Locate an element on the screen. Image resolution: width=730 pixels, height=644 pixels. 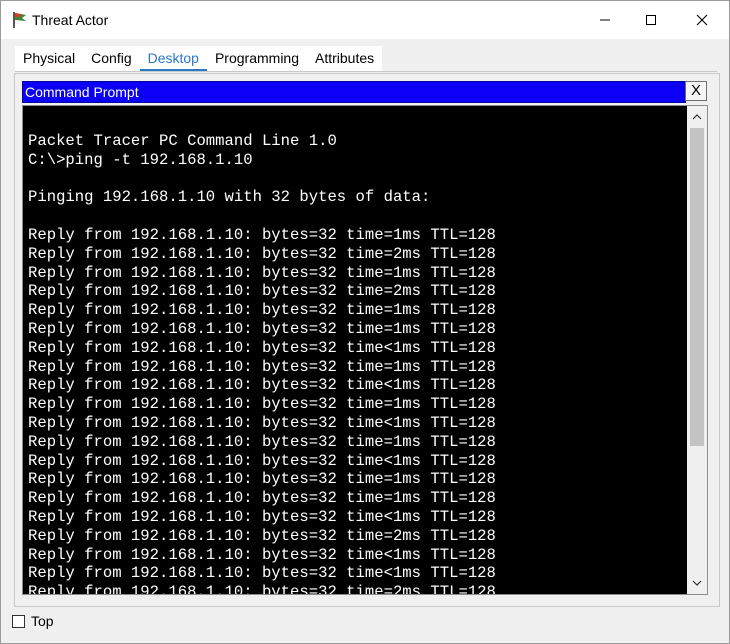
tab-config: Config is located at coordinates (111, 58).